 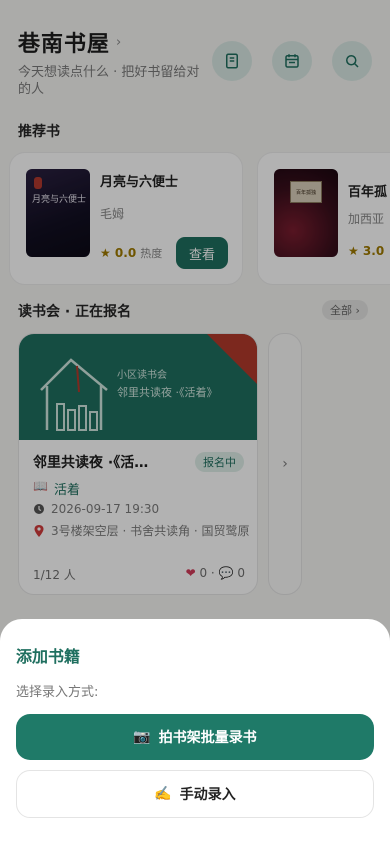 What do you see at coordinates (142, 737) in the screenshot?
I see `camera-icon: 📷` at bounding box center [142, 737].